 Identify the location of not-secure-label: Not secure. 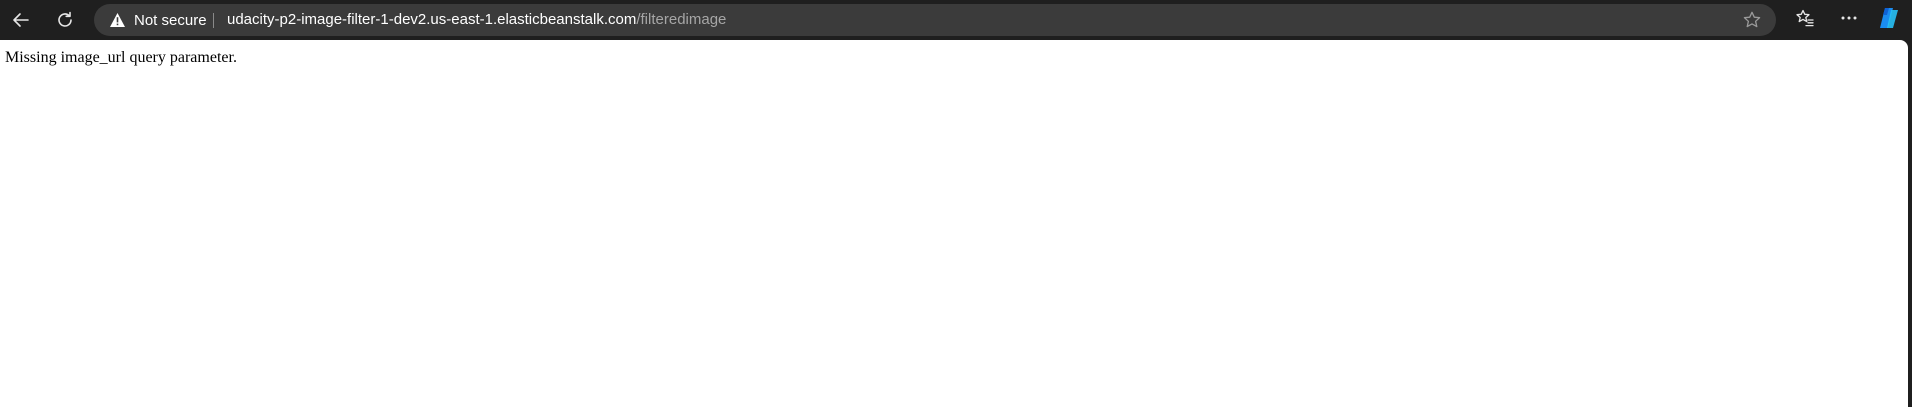
(170, 20).